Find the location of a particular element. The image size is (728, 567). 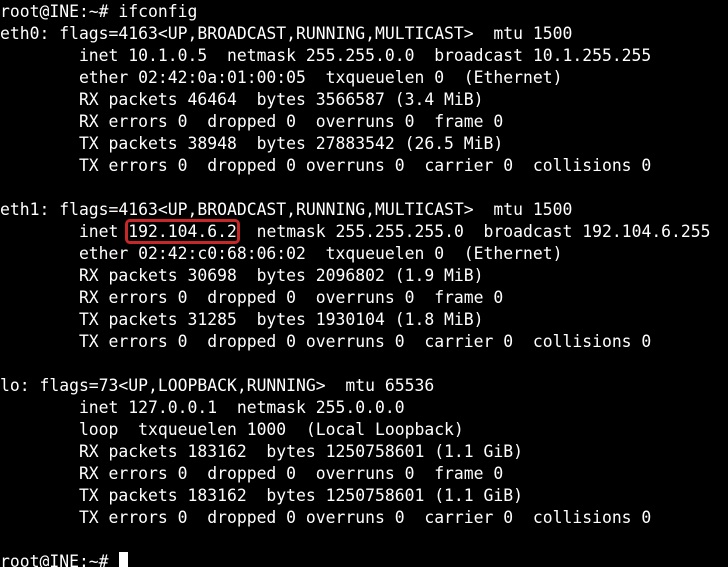

lo-rx-errors-line: RX errors 0 dropped 0 overruns 0 frame 0 is located at coordinates (252, 473).